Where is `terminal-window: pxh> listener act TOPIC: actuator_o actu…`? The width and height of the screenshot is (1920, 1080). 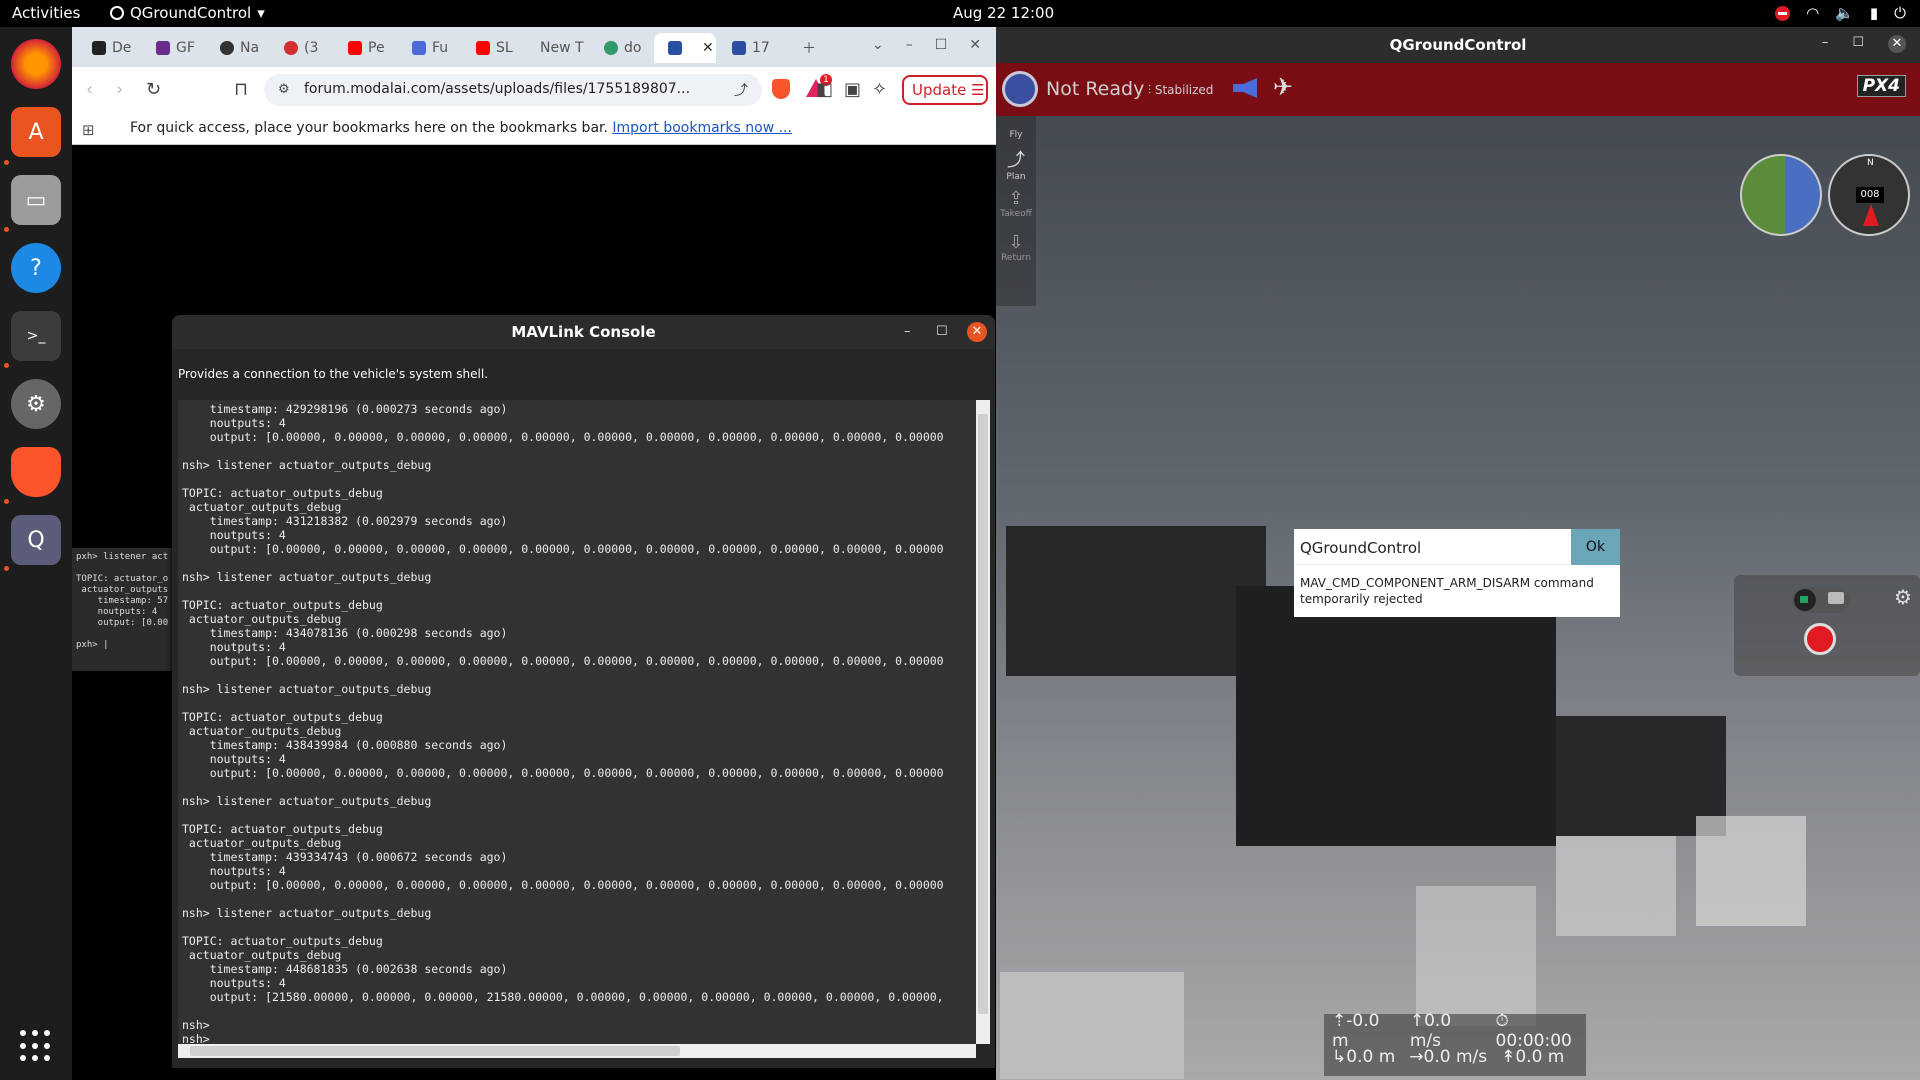 terminal-window: pxh> listener act TOPIC: actuator_o actu… is located at coordinates (122, 609).